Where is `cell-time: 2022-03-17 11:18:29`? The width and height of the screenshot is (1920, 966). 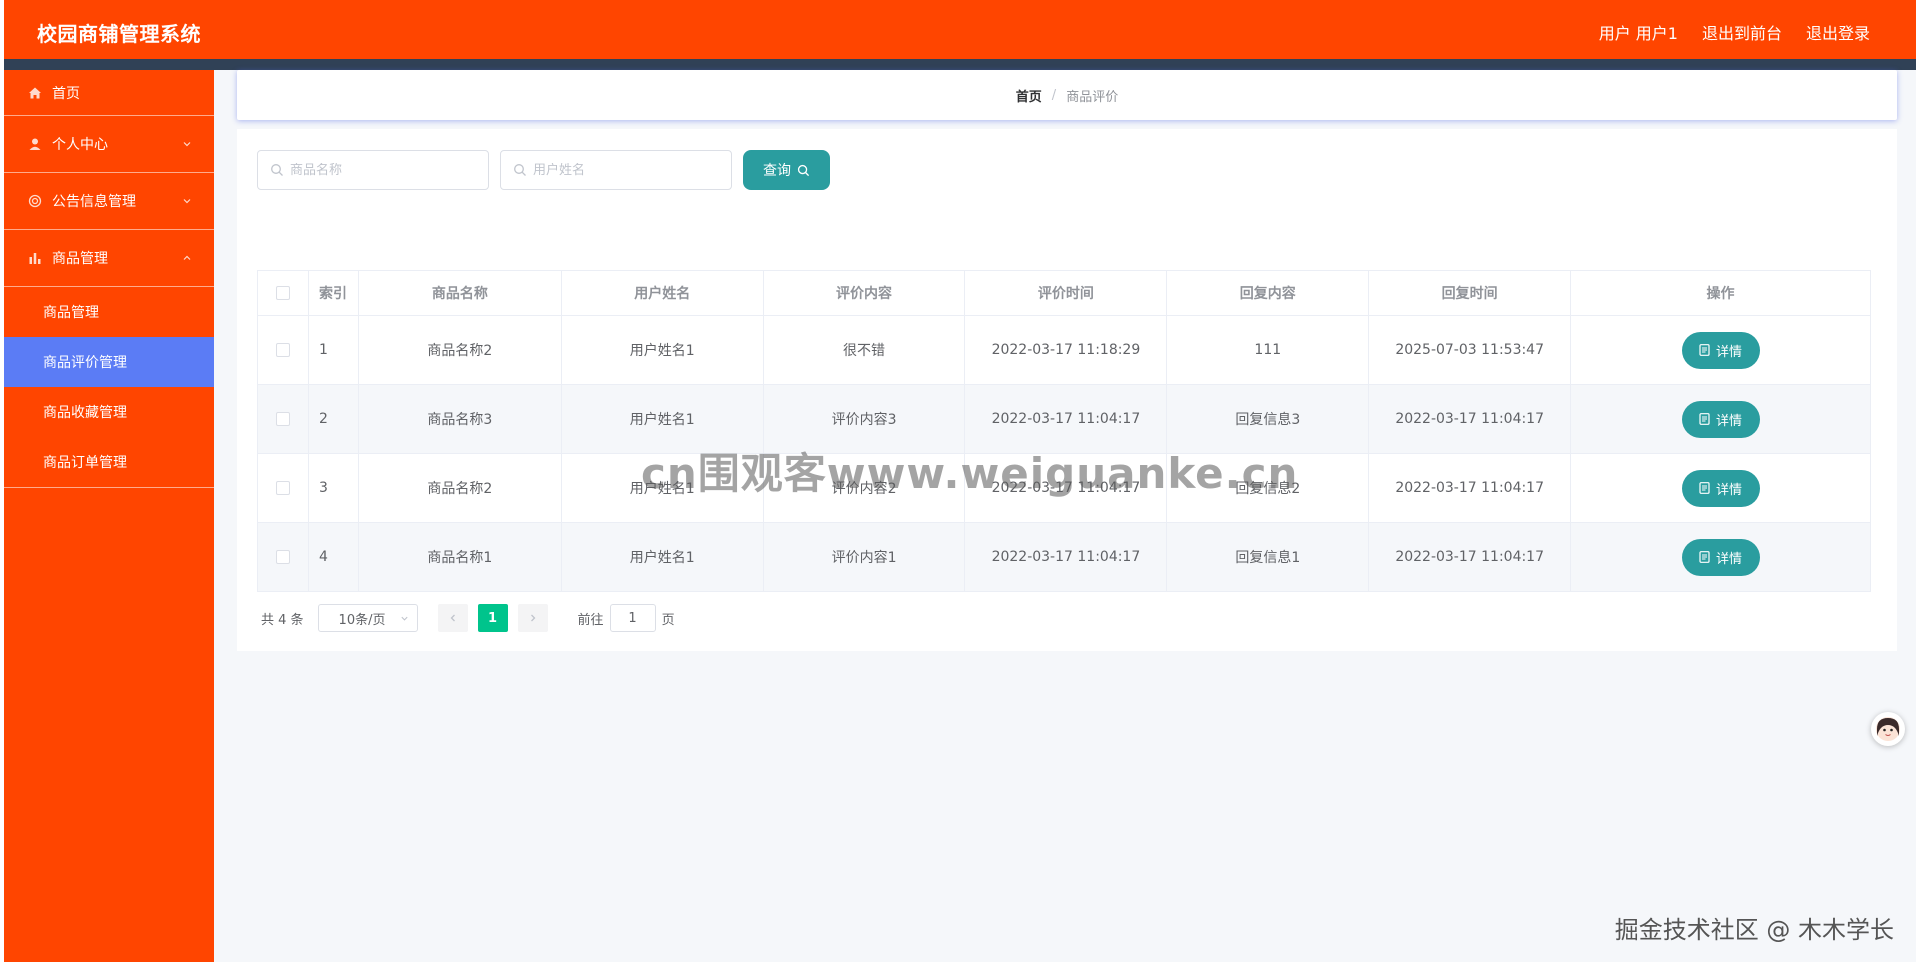
cell-time: 2022-03-17 11:18:29 is located at coordinates (1066, 350).